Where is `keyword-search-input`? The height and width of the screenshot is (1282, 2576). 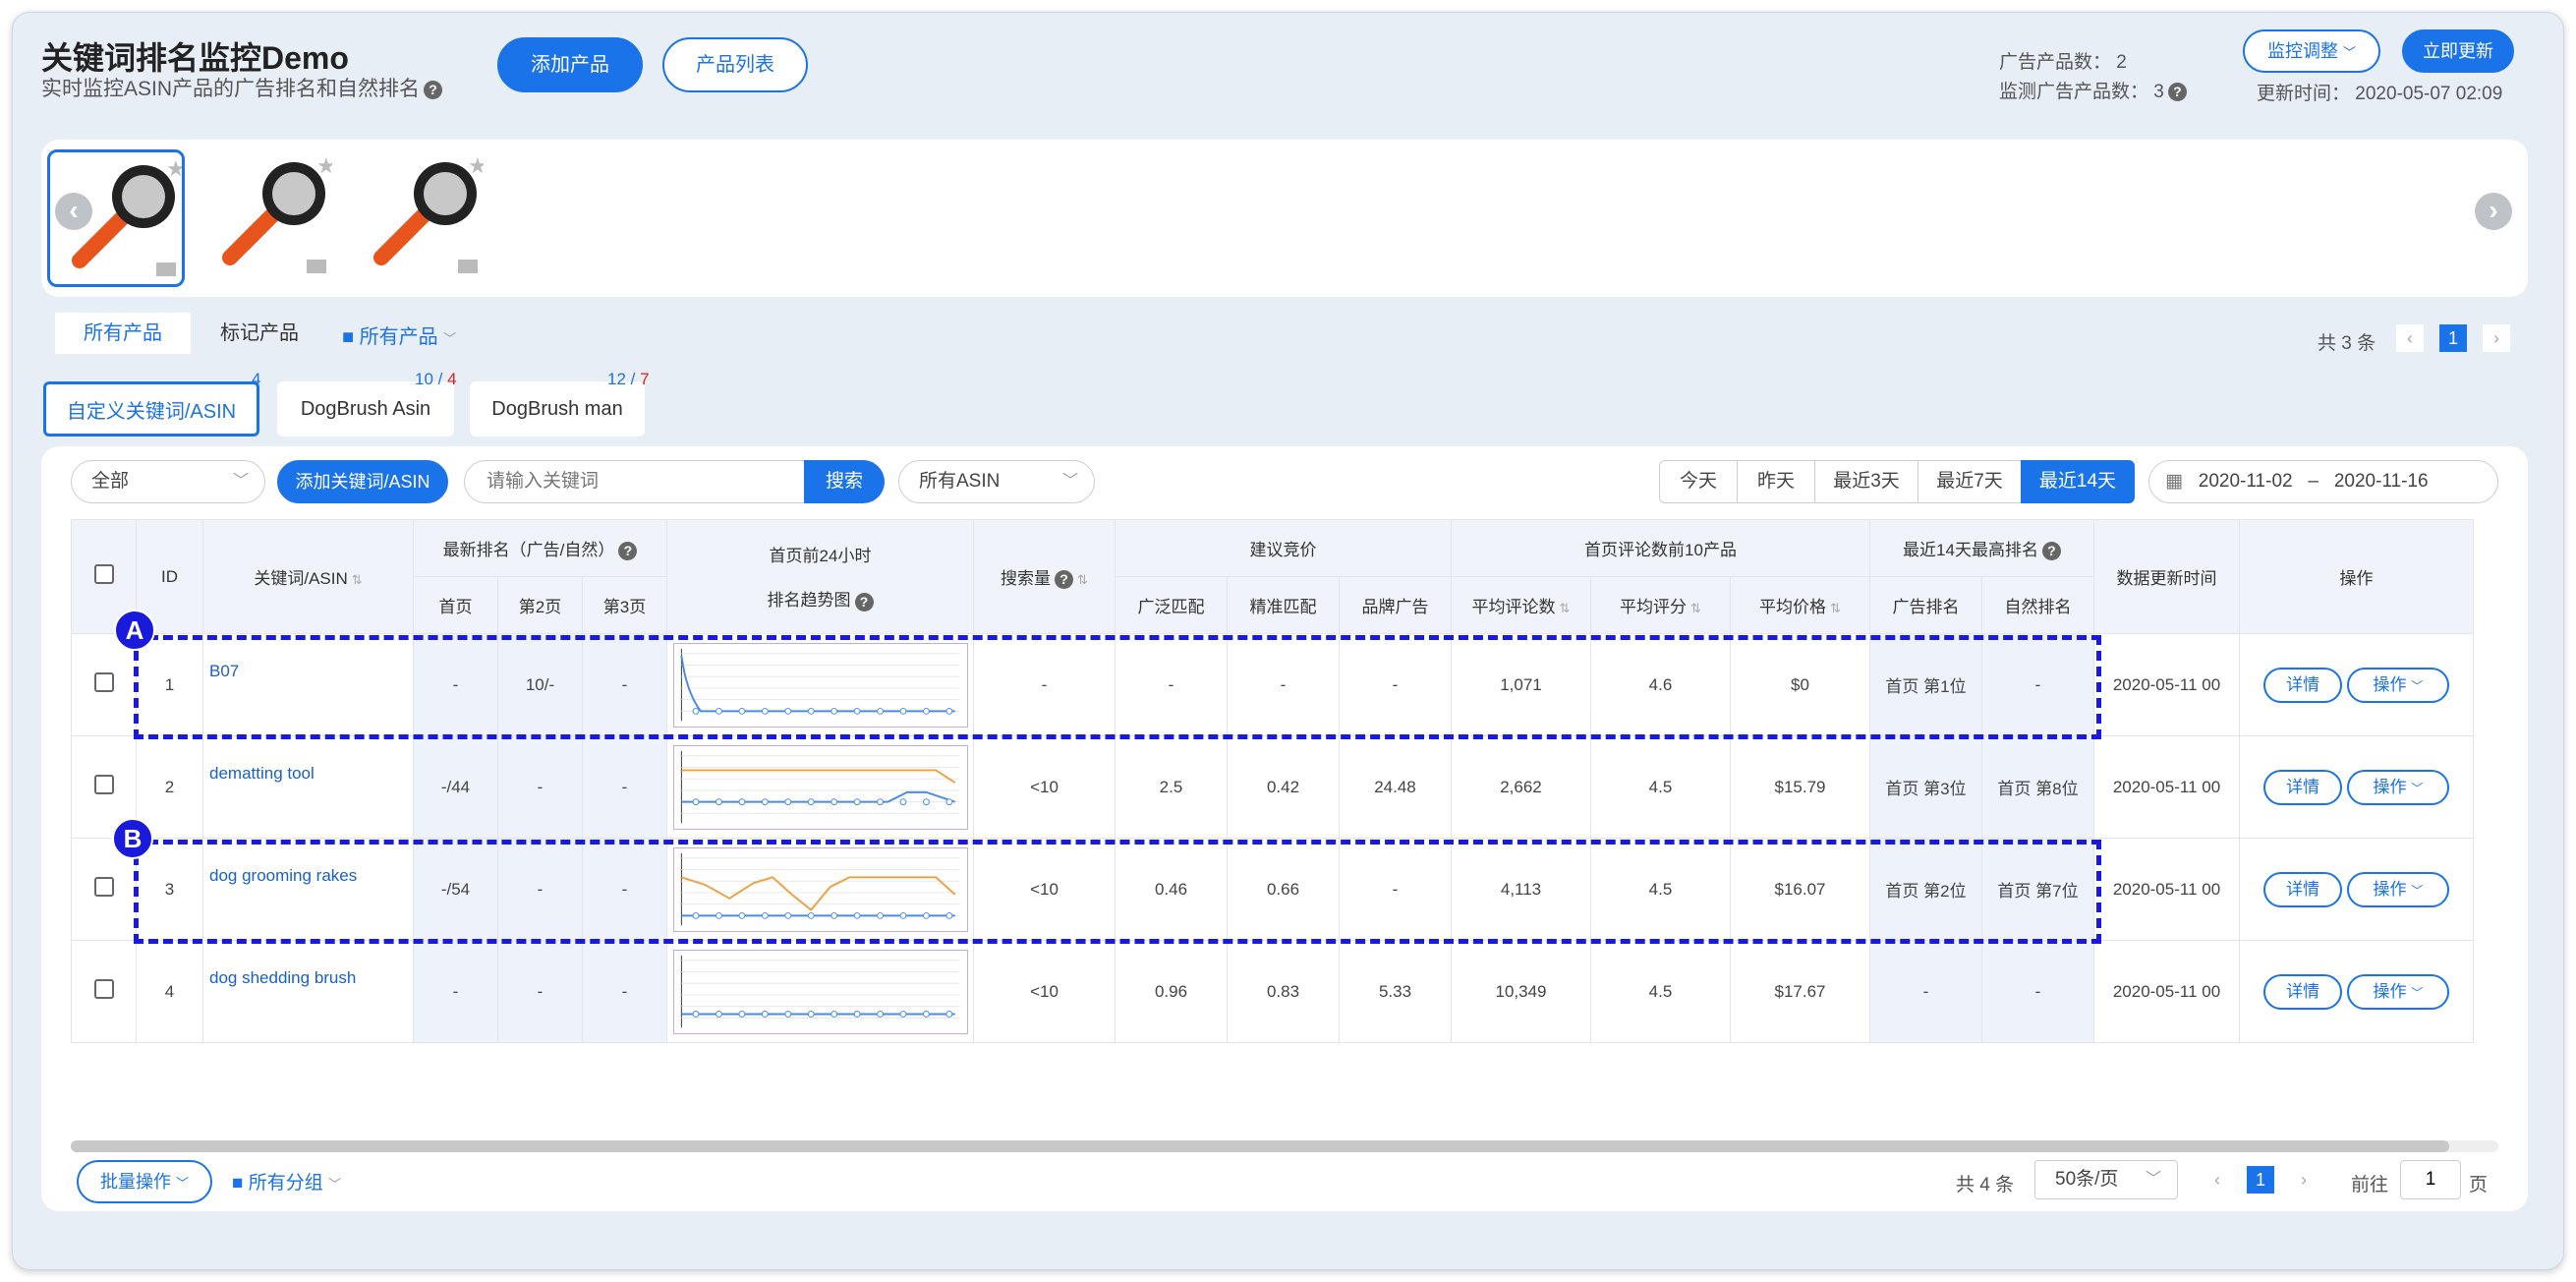
keyword-search-input is located at coordinates (636, 482).